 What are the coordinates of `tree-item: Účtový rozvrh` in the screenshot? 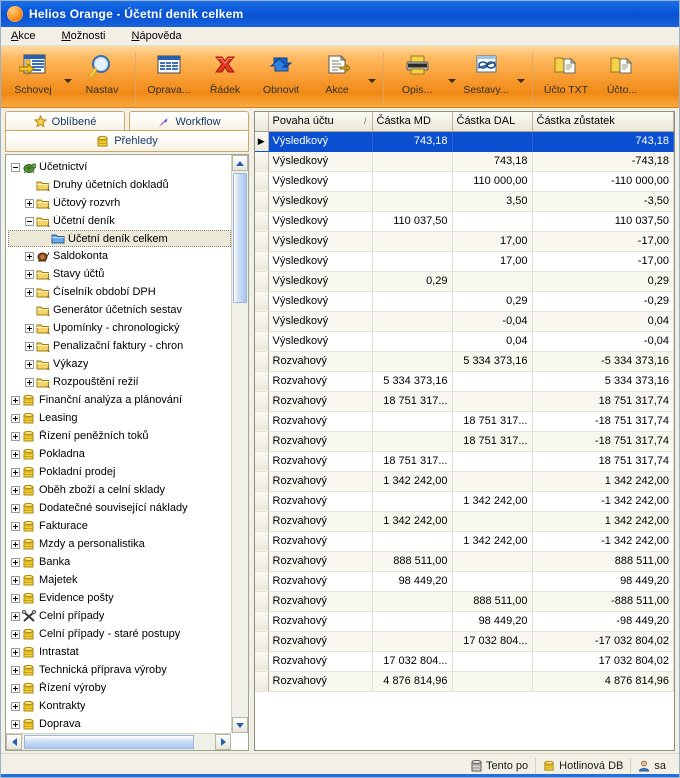 It's located at (119, 203).